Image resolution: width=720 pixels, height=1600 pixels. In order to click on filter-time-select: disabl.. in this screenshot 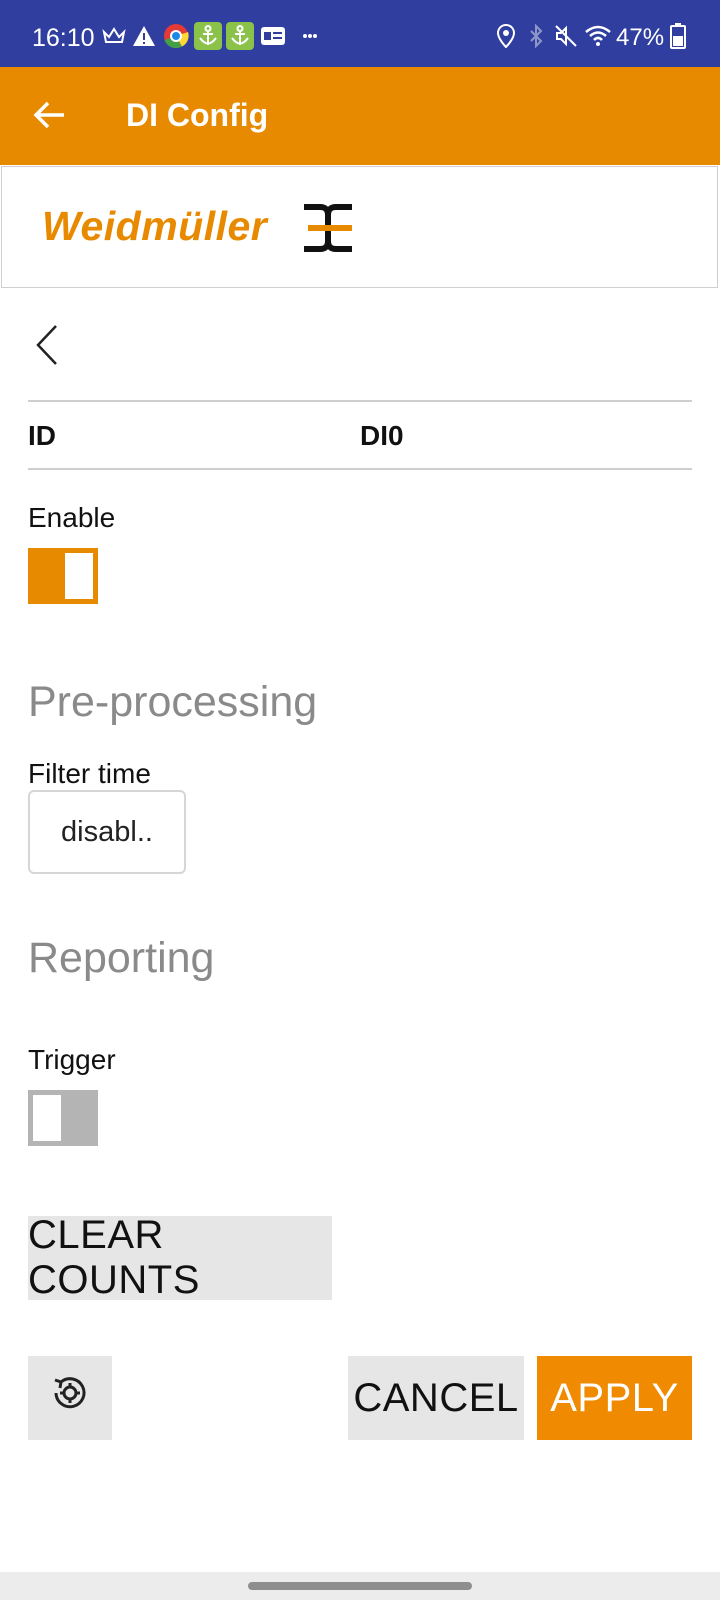, I will do `click(107, 832)`.